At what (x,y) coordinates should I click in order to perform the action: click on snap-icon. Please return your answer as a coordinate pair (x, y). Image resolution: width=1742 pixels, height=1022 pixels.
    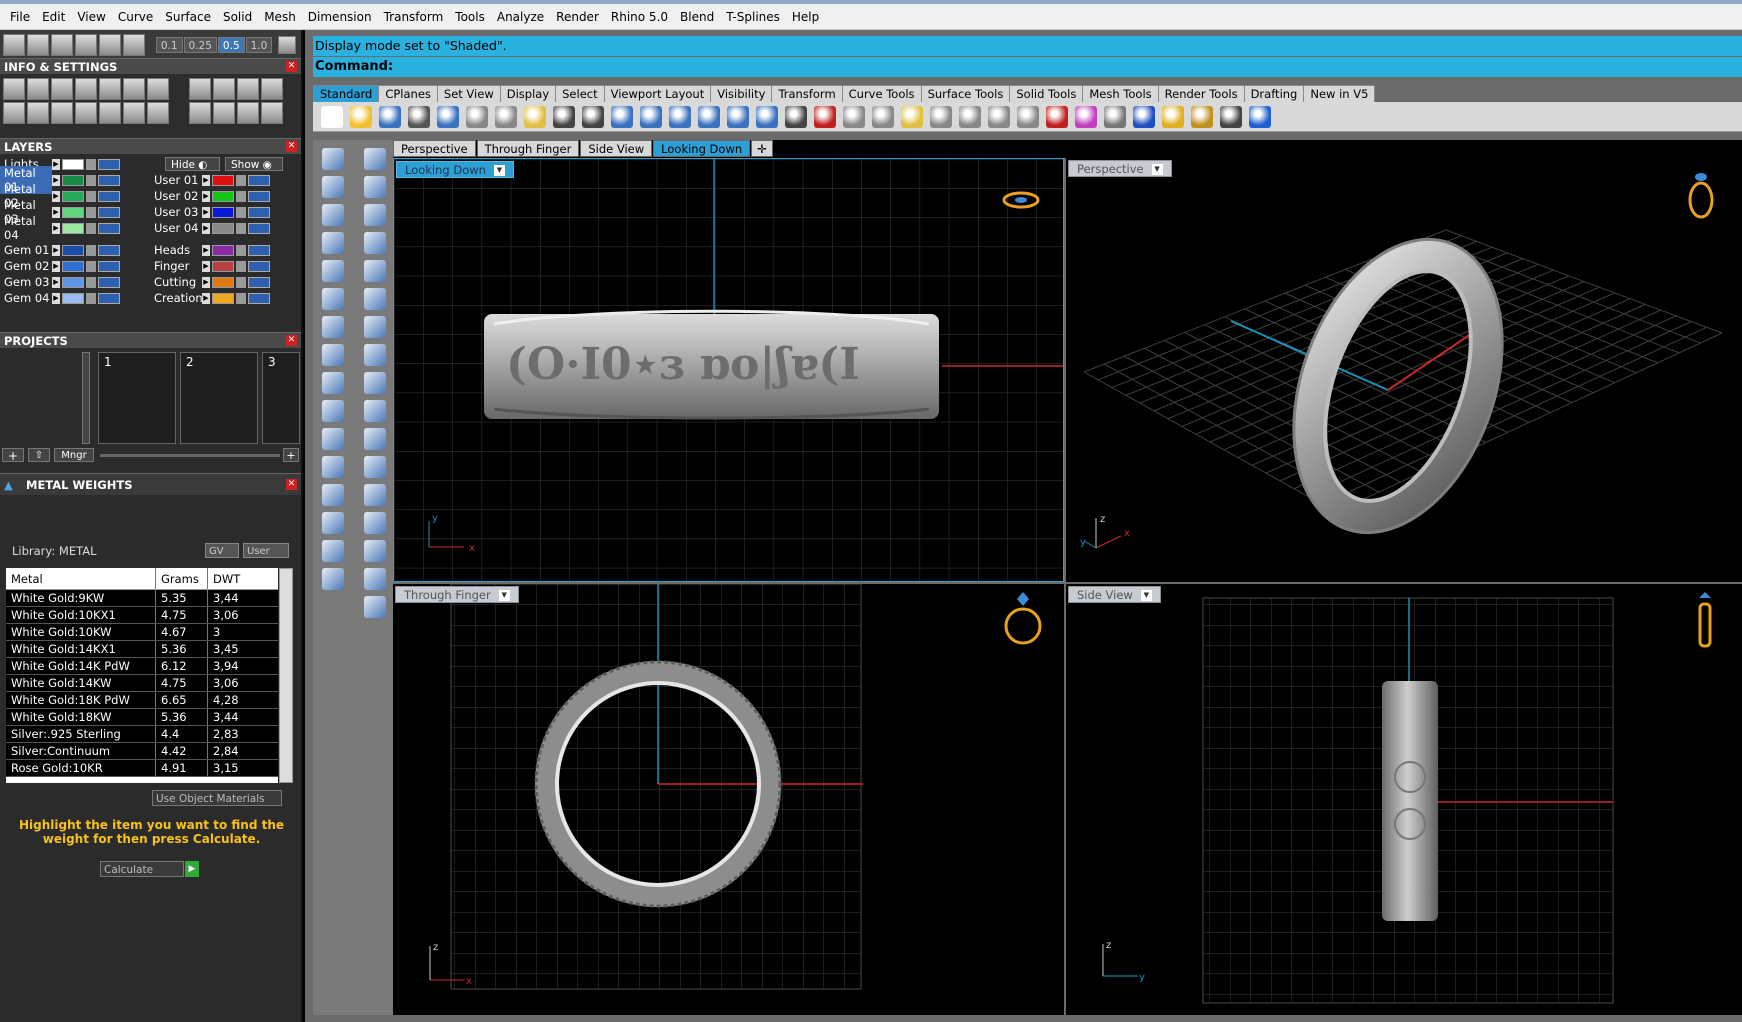
    Looking at the image, I should click on (86, 45).